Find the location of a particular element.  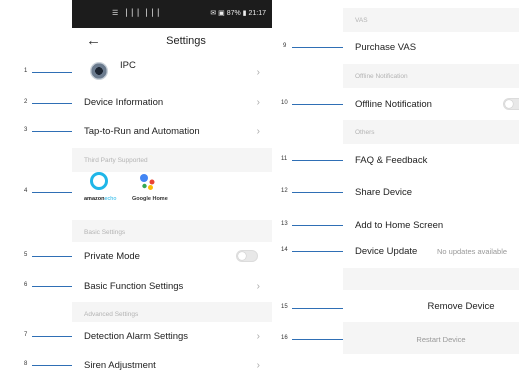

siren-label: Siren Adjustment is located at coordinates (120, 365).